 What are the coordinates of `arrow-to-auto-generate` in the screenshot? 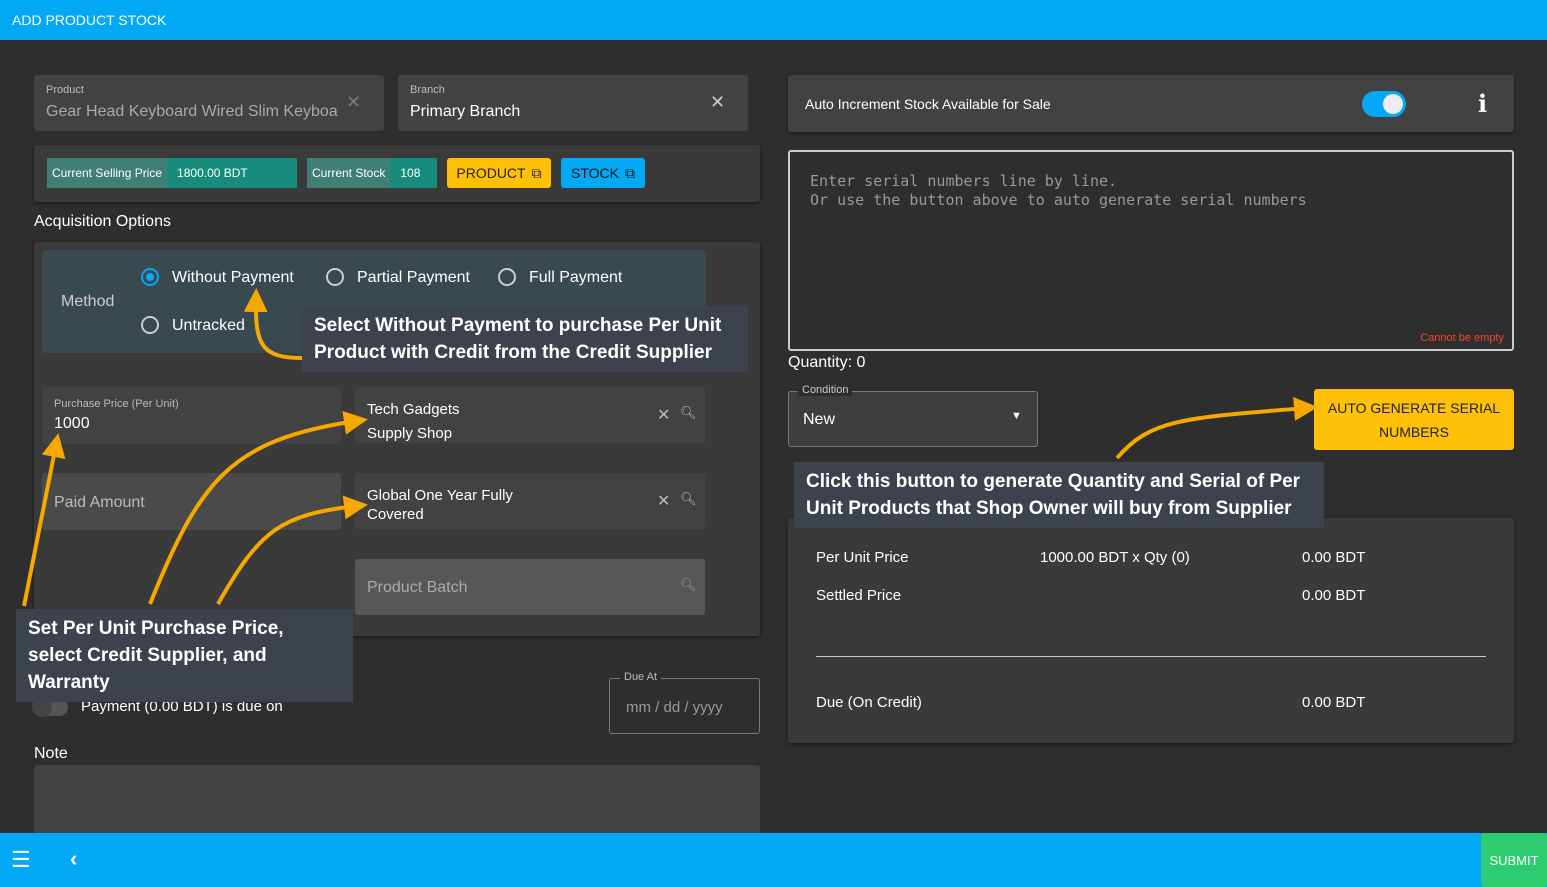 It's located at (1216, 428).